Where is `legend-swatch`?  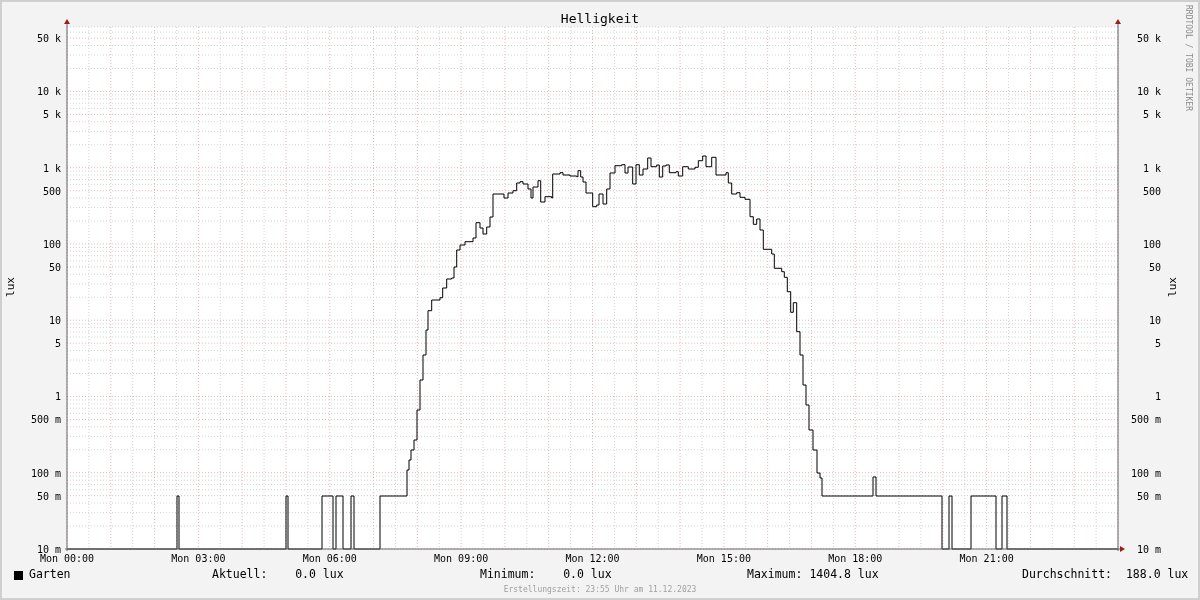 legend-swatch is located at coordinates (18, 575).